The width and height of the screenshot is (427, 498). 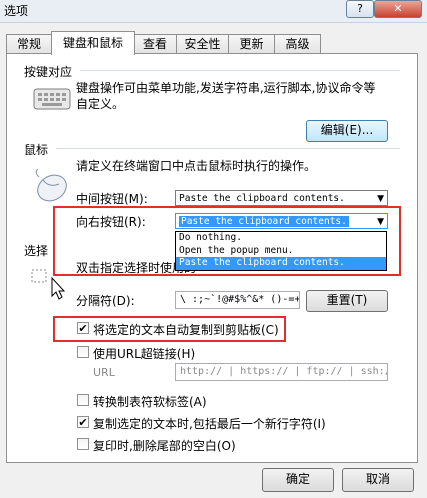 What do you see at coordinates (144, 354) in the screenshot?
I see `use-url-label: 使用URL超链接(H)` at bounding box center [144, 354].